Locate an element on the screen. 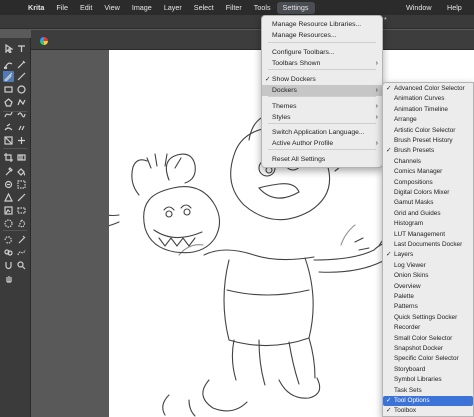 This screenshot has width=474, height=417. docker-item-onion-skins: Onion Skins is located at coordinates (428, 276).